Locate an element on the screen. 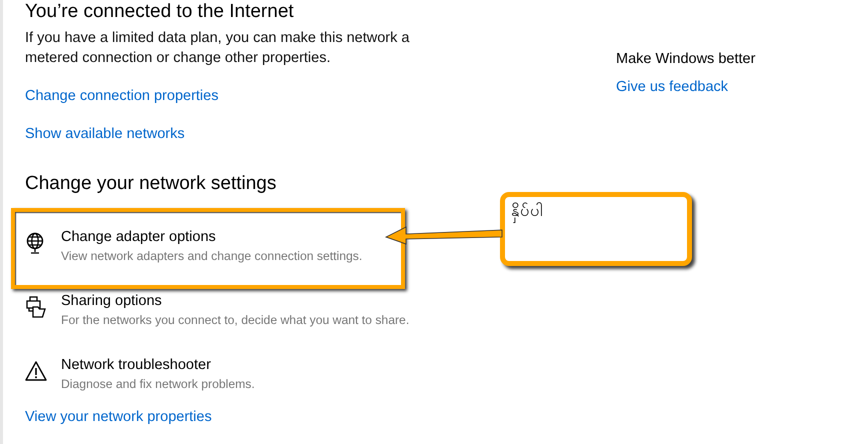 Image resolution: width=868 pixels, height=444 pixels. status-heading: You’re connected to the Internet is located at coordinates (160, 12).